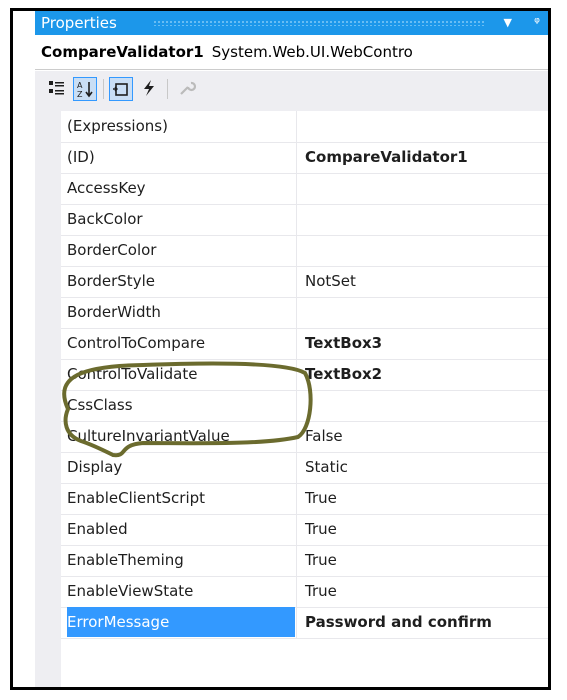 This screenshot has width=567, height=700. I want to click on property-row-enabletheming: EnableTheming True, so click(304, 561).